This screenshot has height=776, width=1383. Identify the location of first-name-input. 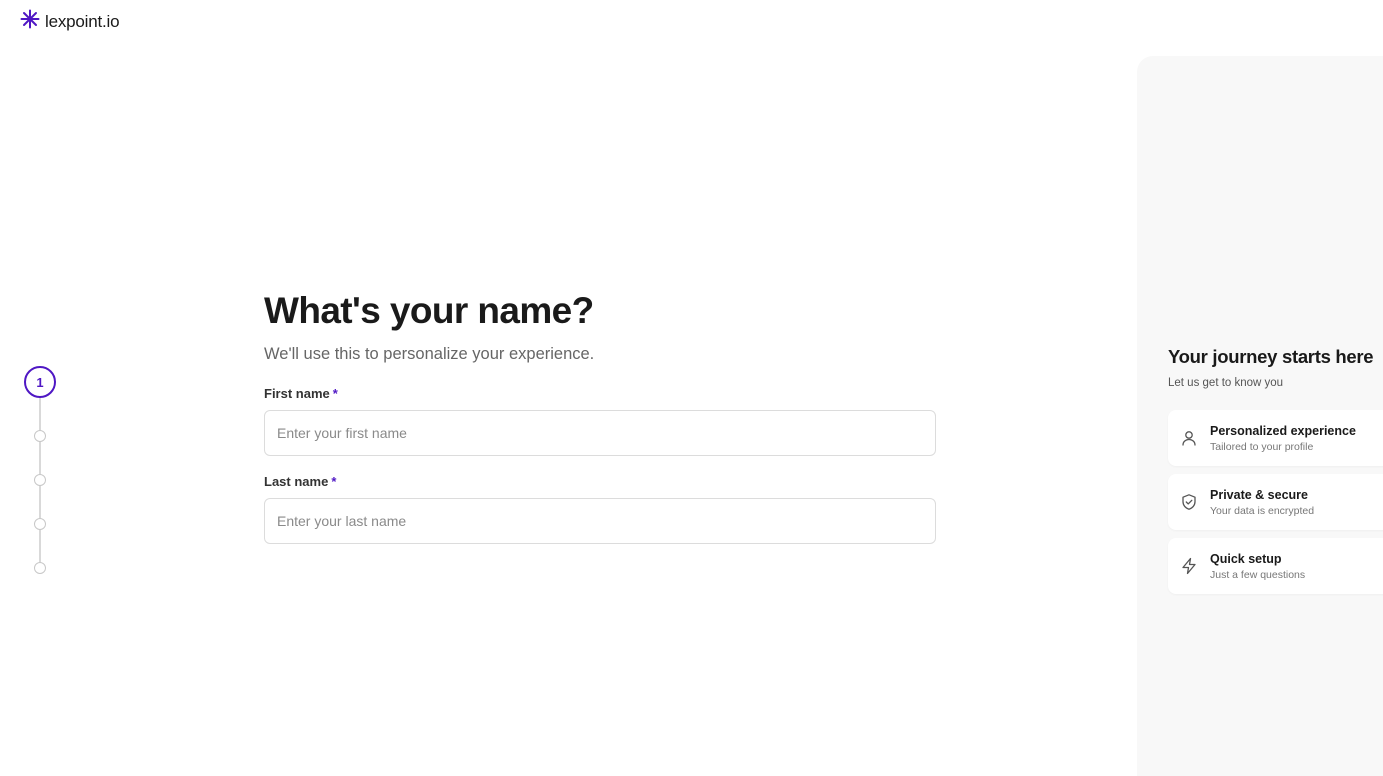
(600, 433).